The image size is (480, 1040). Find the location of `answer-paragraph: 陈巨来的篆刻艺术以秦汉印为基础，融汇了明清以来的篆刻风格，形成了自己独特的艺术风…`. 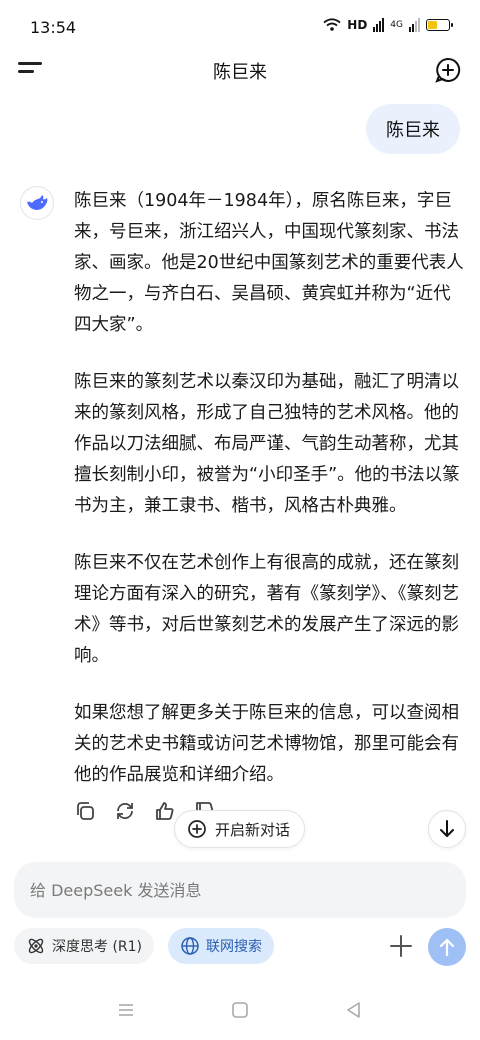

answer-paragraph: 陈巨来的篆刻艺术以秦汉印为基础，融汇了明清以来的篆刻风格，形成了自己独特的艺术风… is located at coordinates (267, 444).